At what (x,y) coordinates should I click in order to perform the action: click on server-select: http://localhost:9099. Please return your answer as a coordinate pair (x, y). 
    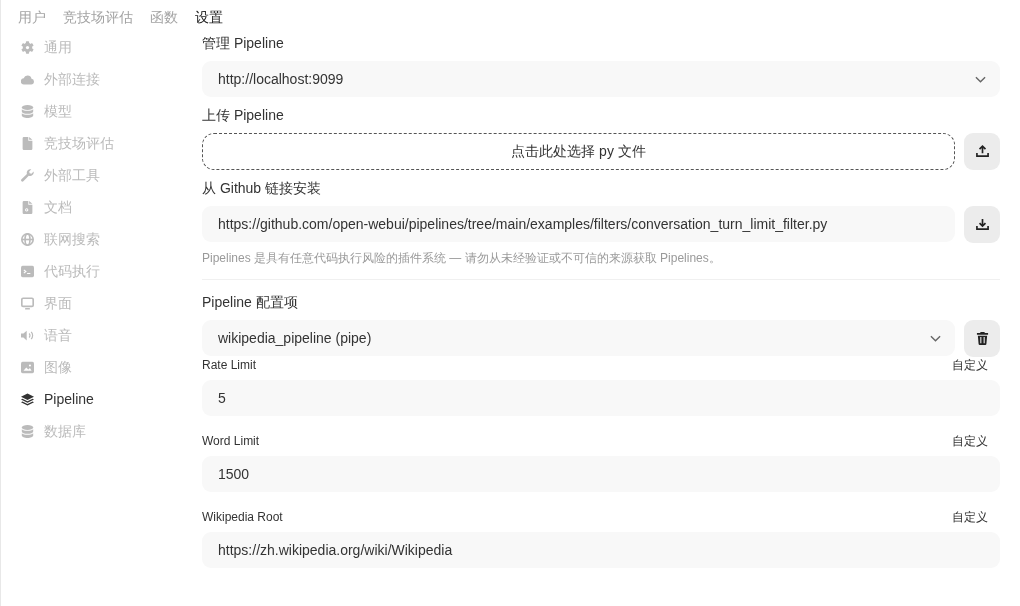
    Looking at the image, I should click on (601, 79).